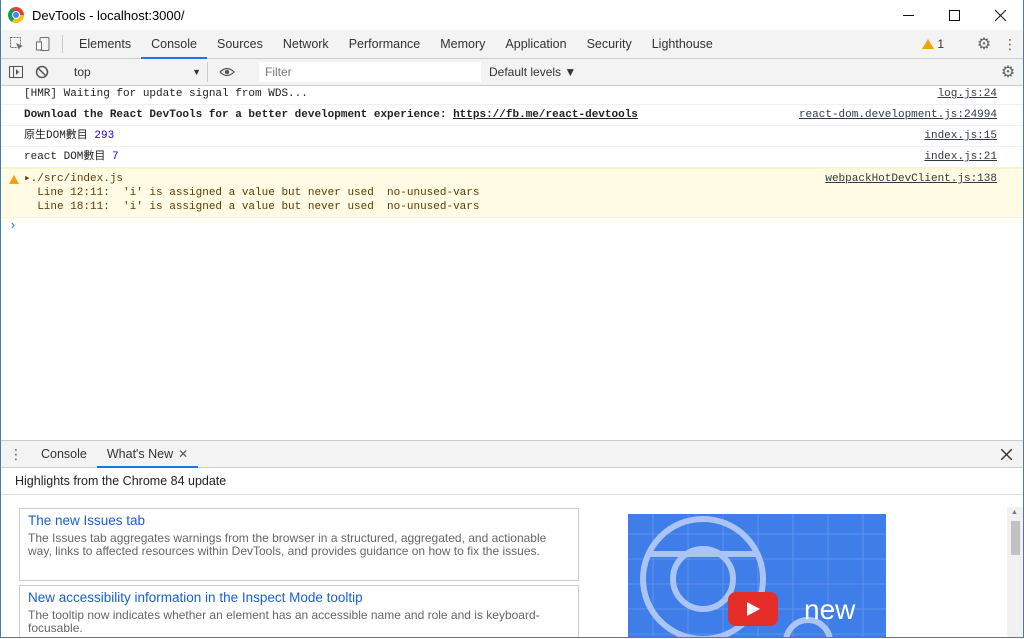  I want to click on message-content: 原生DOM數目 293, so click(69, 136).